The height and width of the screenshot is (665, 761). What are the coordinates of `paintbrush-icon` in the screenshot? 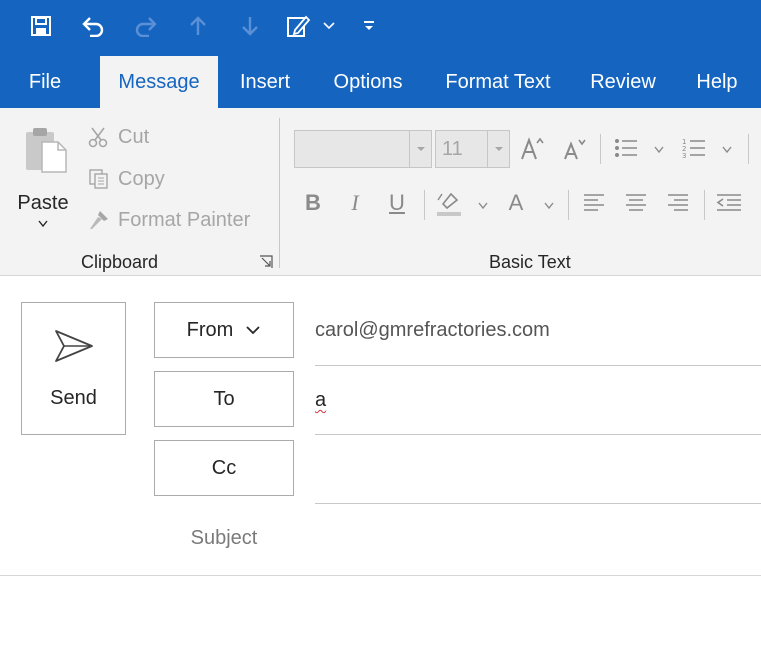 It's located at (99, 220).